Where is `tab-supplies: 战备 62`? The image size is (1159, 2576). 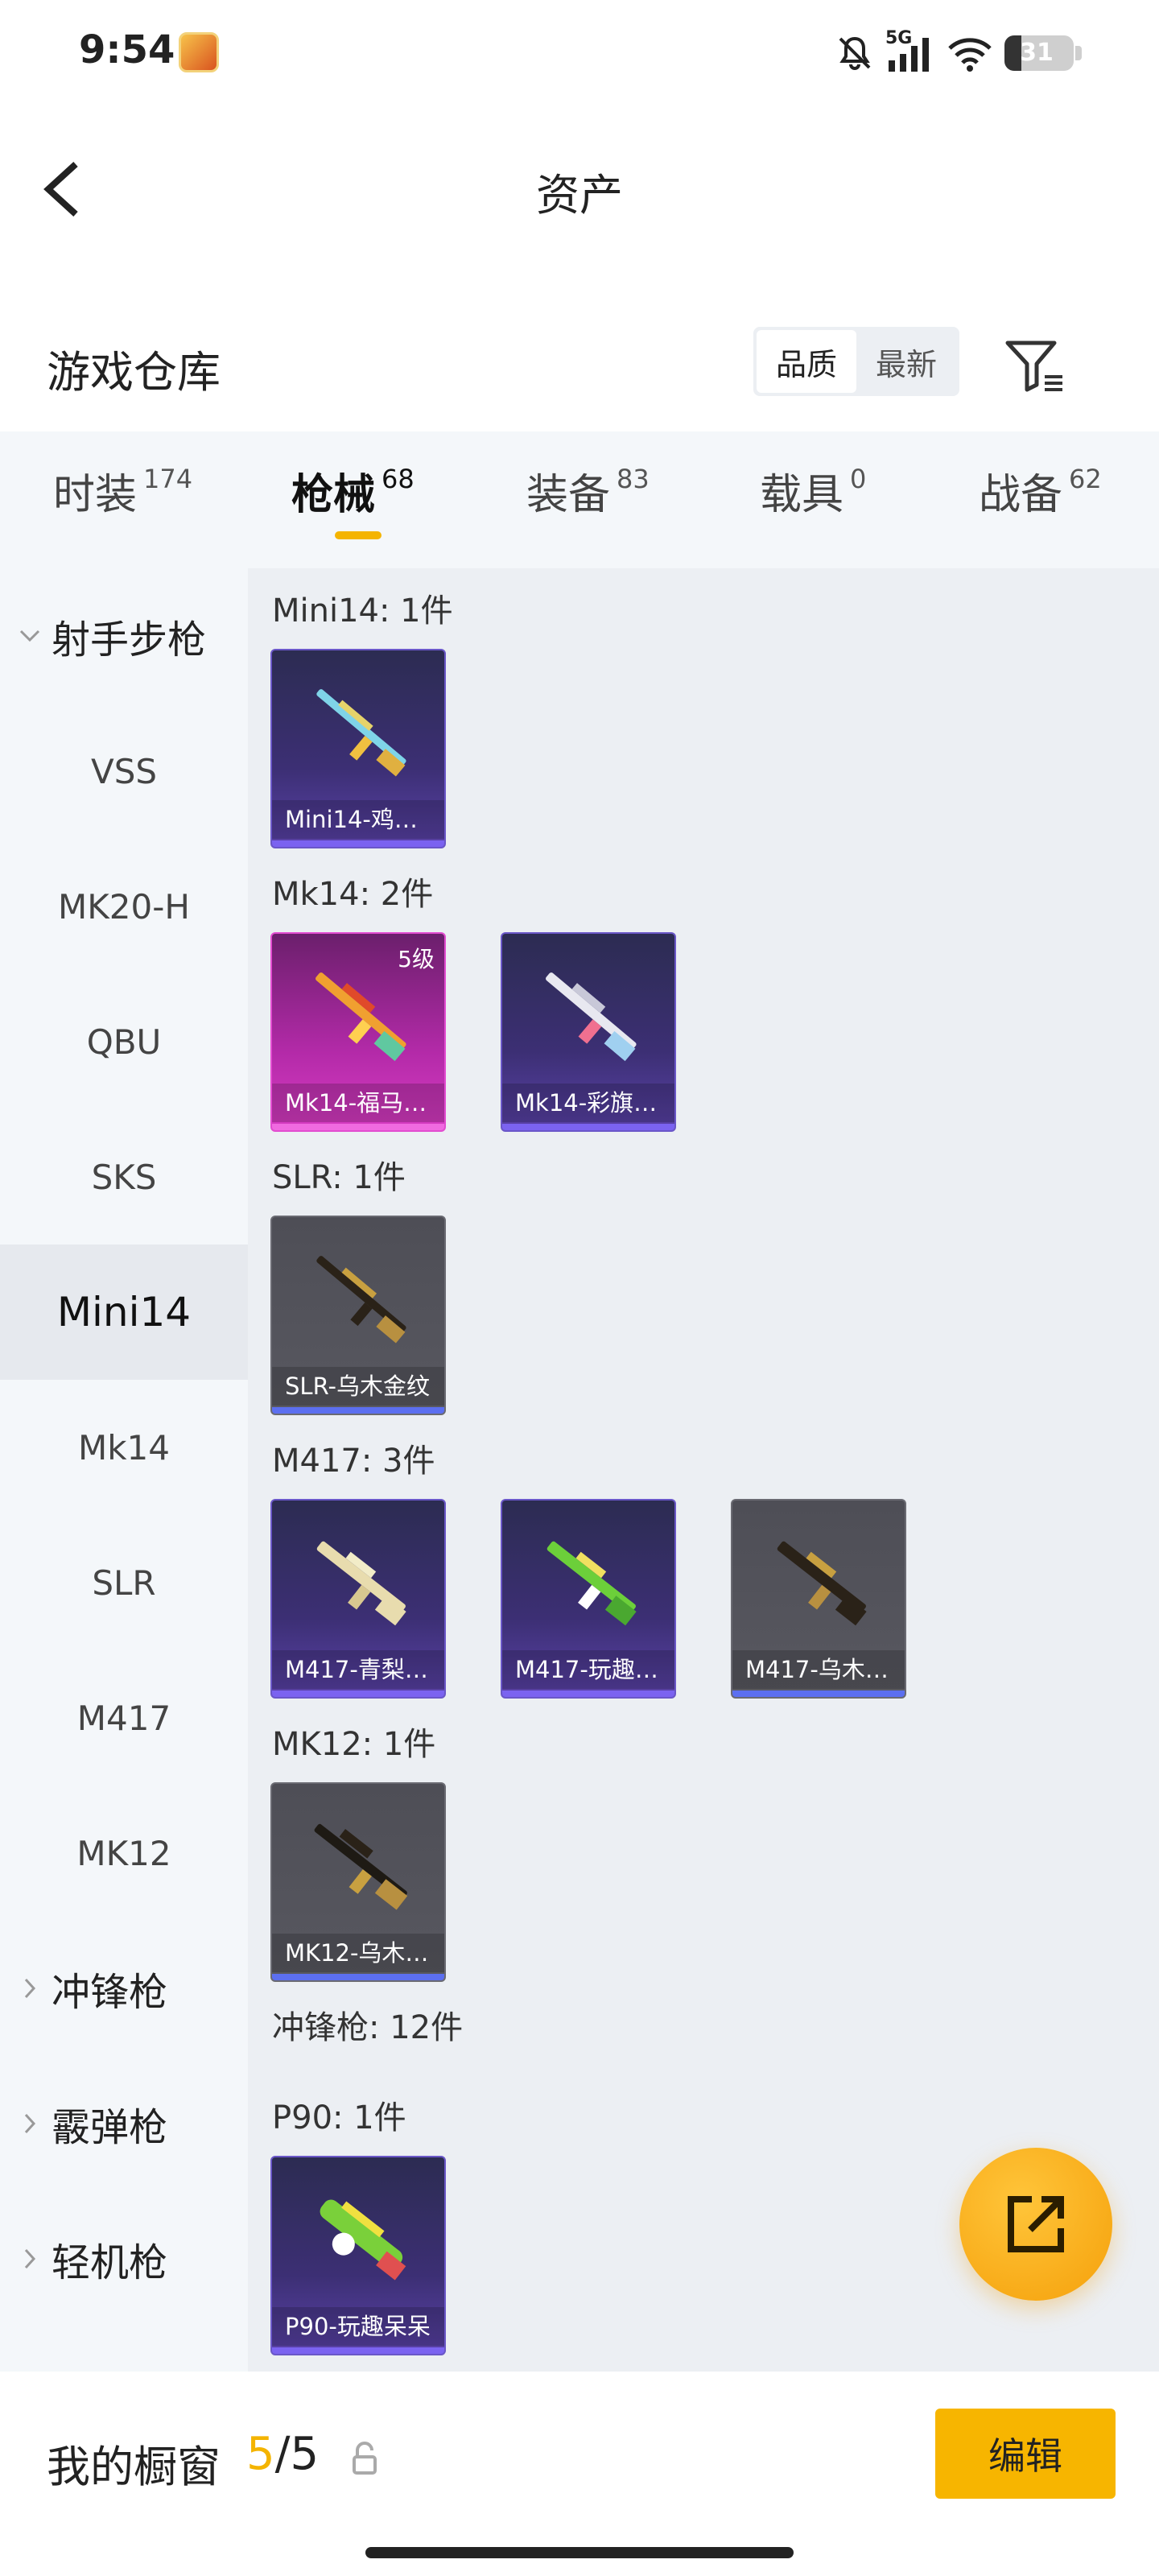
tab-supplies: 战备 62 is located at coordinates (1040, 490).